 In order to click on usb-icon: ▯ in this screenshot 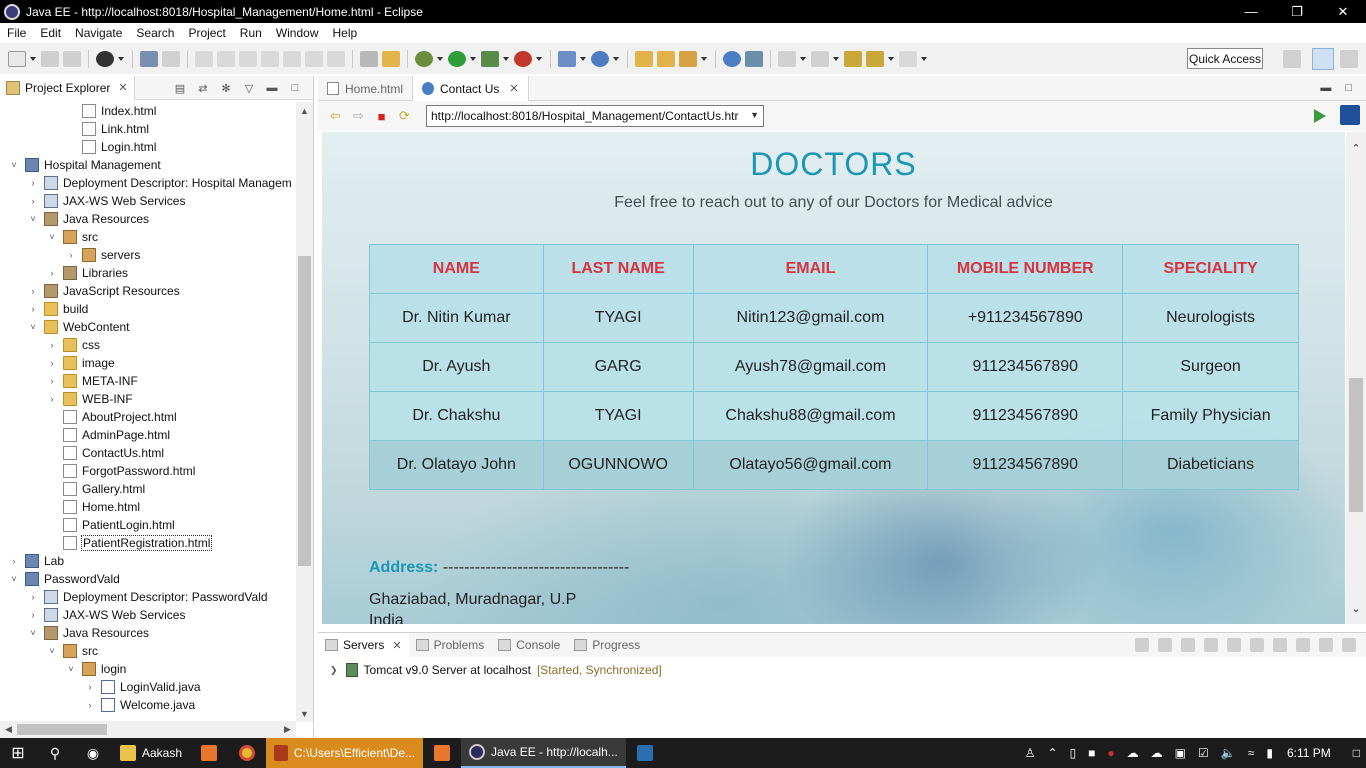, I will do `click(1073, 753)`.